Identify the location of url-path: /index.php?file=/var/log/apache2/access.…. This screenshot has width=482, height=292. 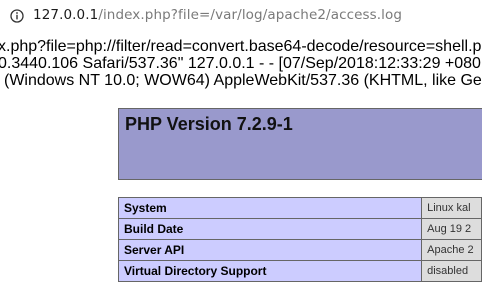
(250, 15).